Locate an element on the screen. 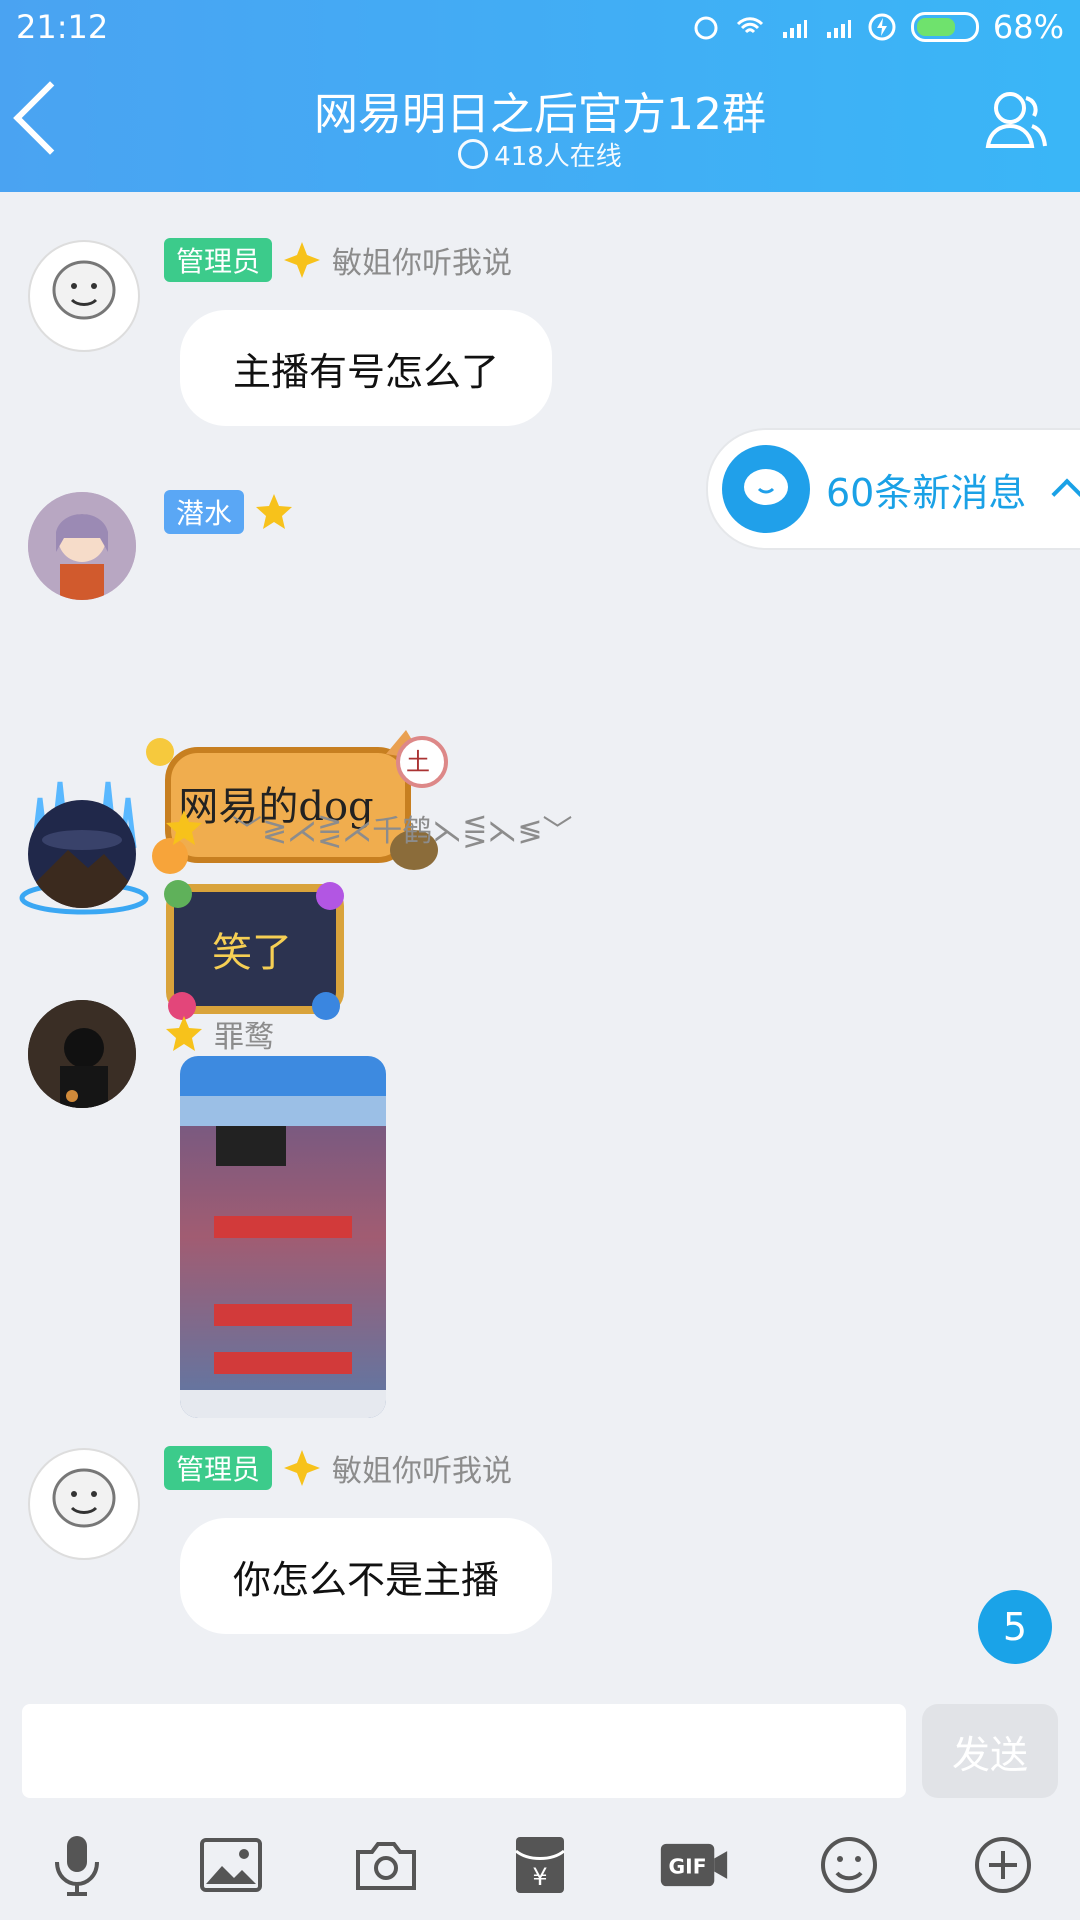  emoji-icon is located at coordinates (849, 1865).